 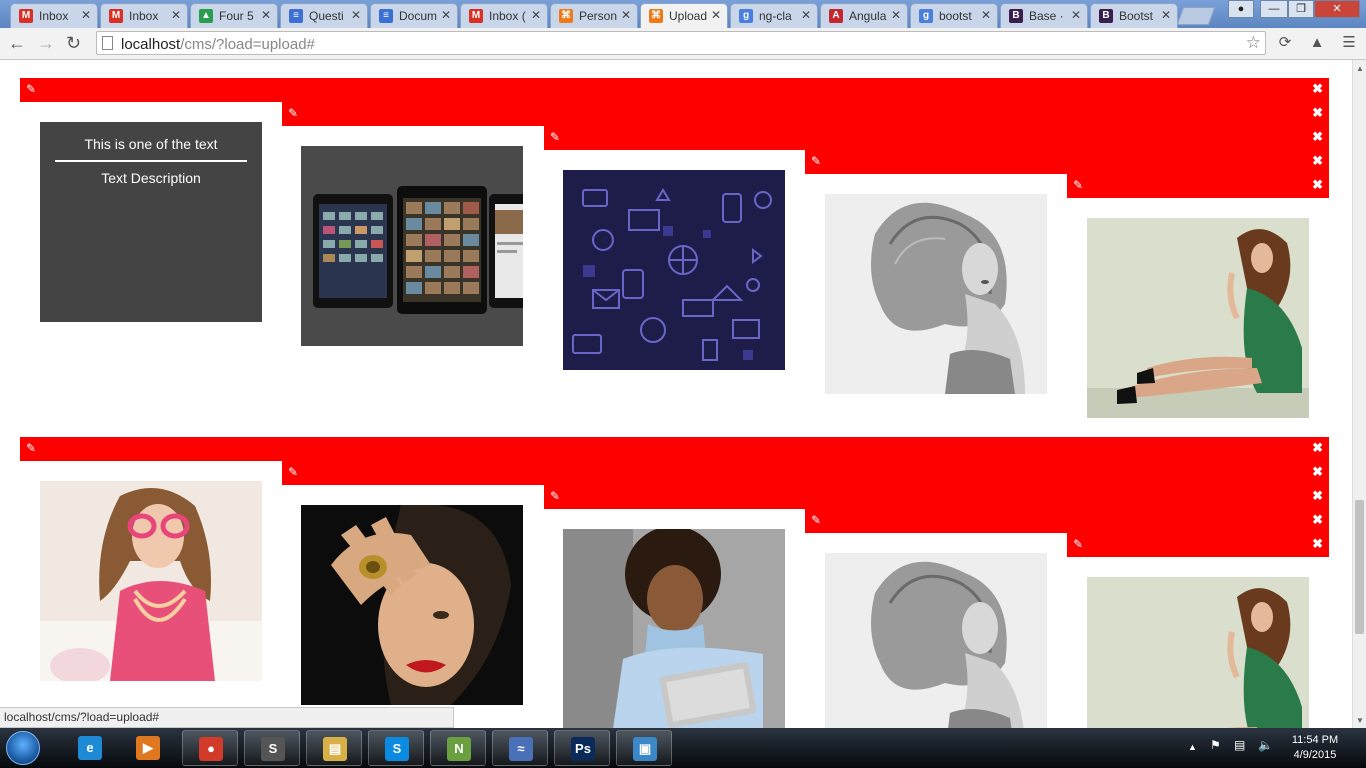 What do you see at coordinates (73, 43) in the screenshot?
I see `reload-icon: ↻` at bounding box center [73, 43].